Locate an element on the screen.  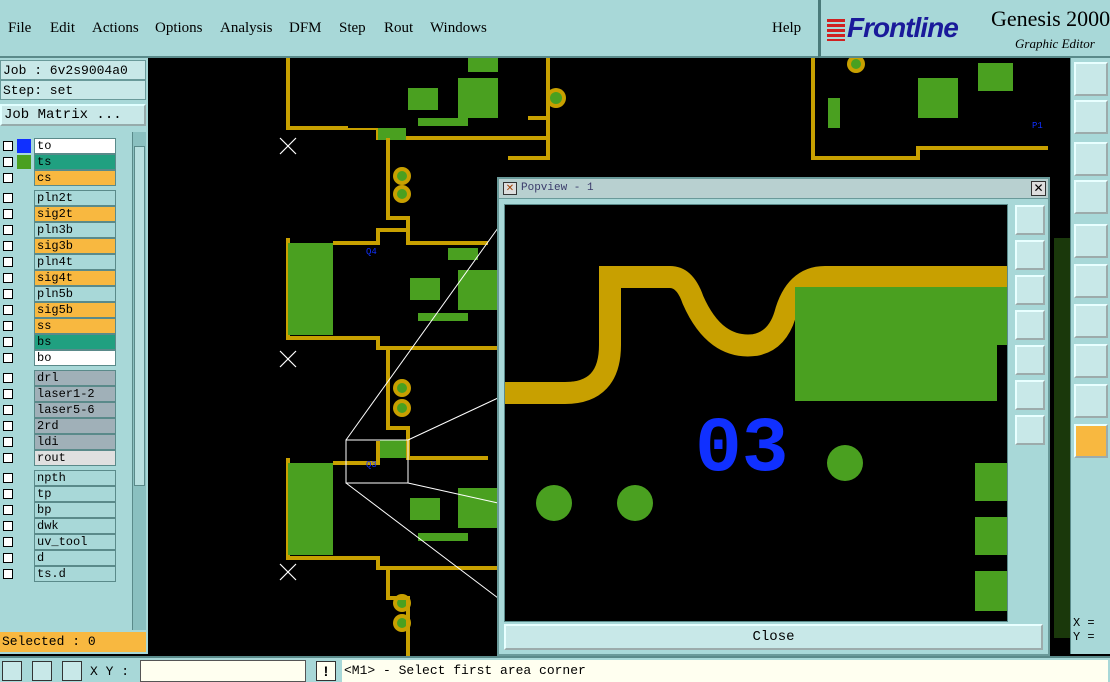
layer-name: rout is located at coordinates (75, 458).